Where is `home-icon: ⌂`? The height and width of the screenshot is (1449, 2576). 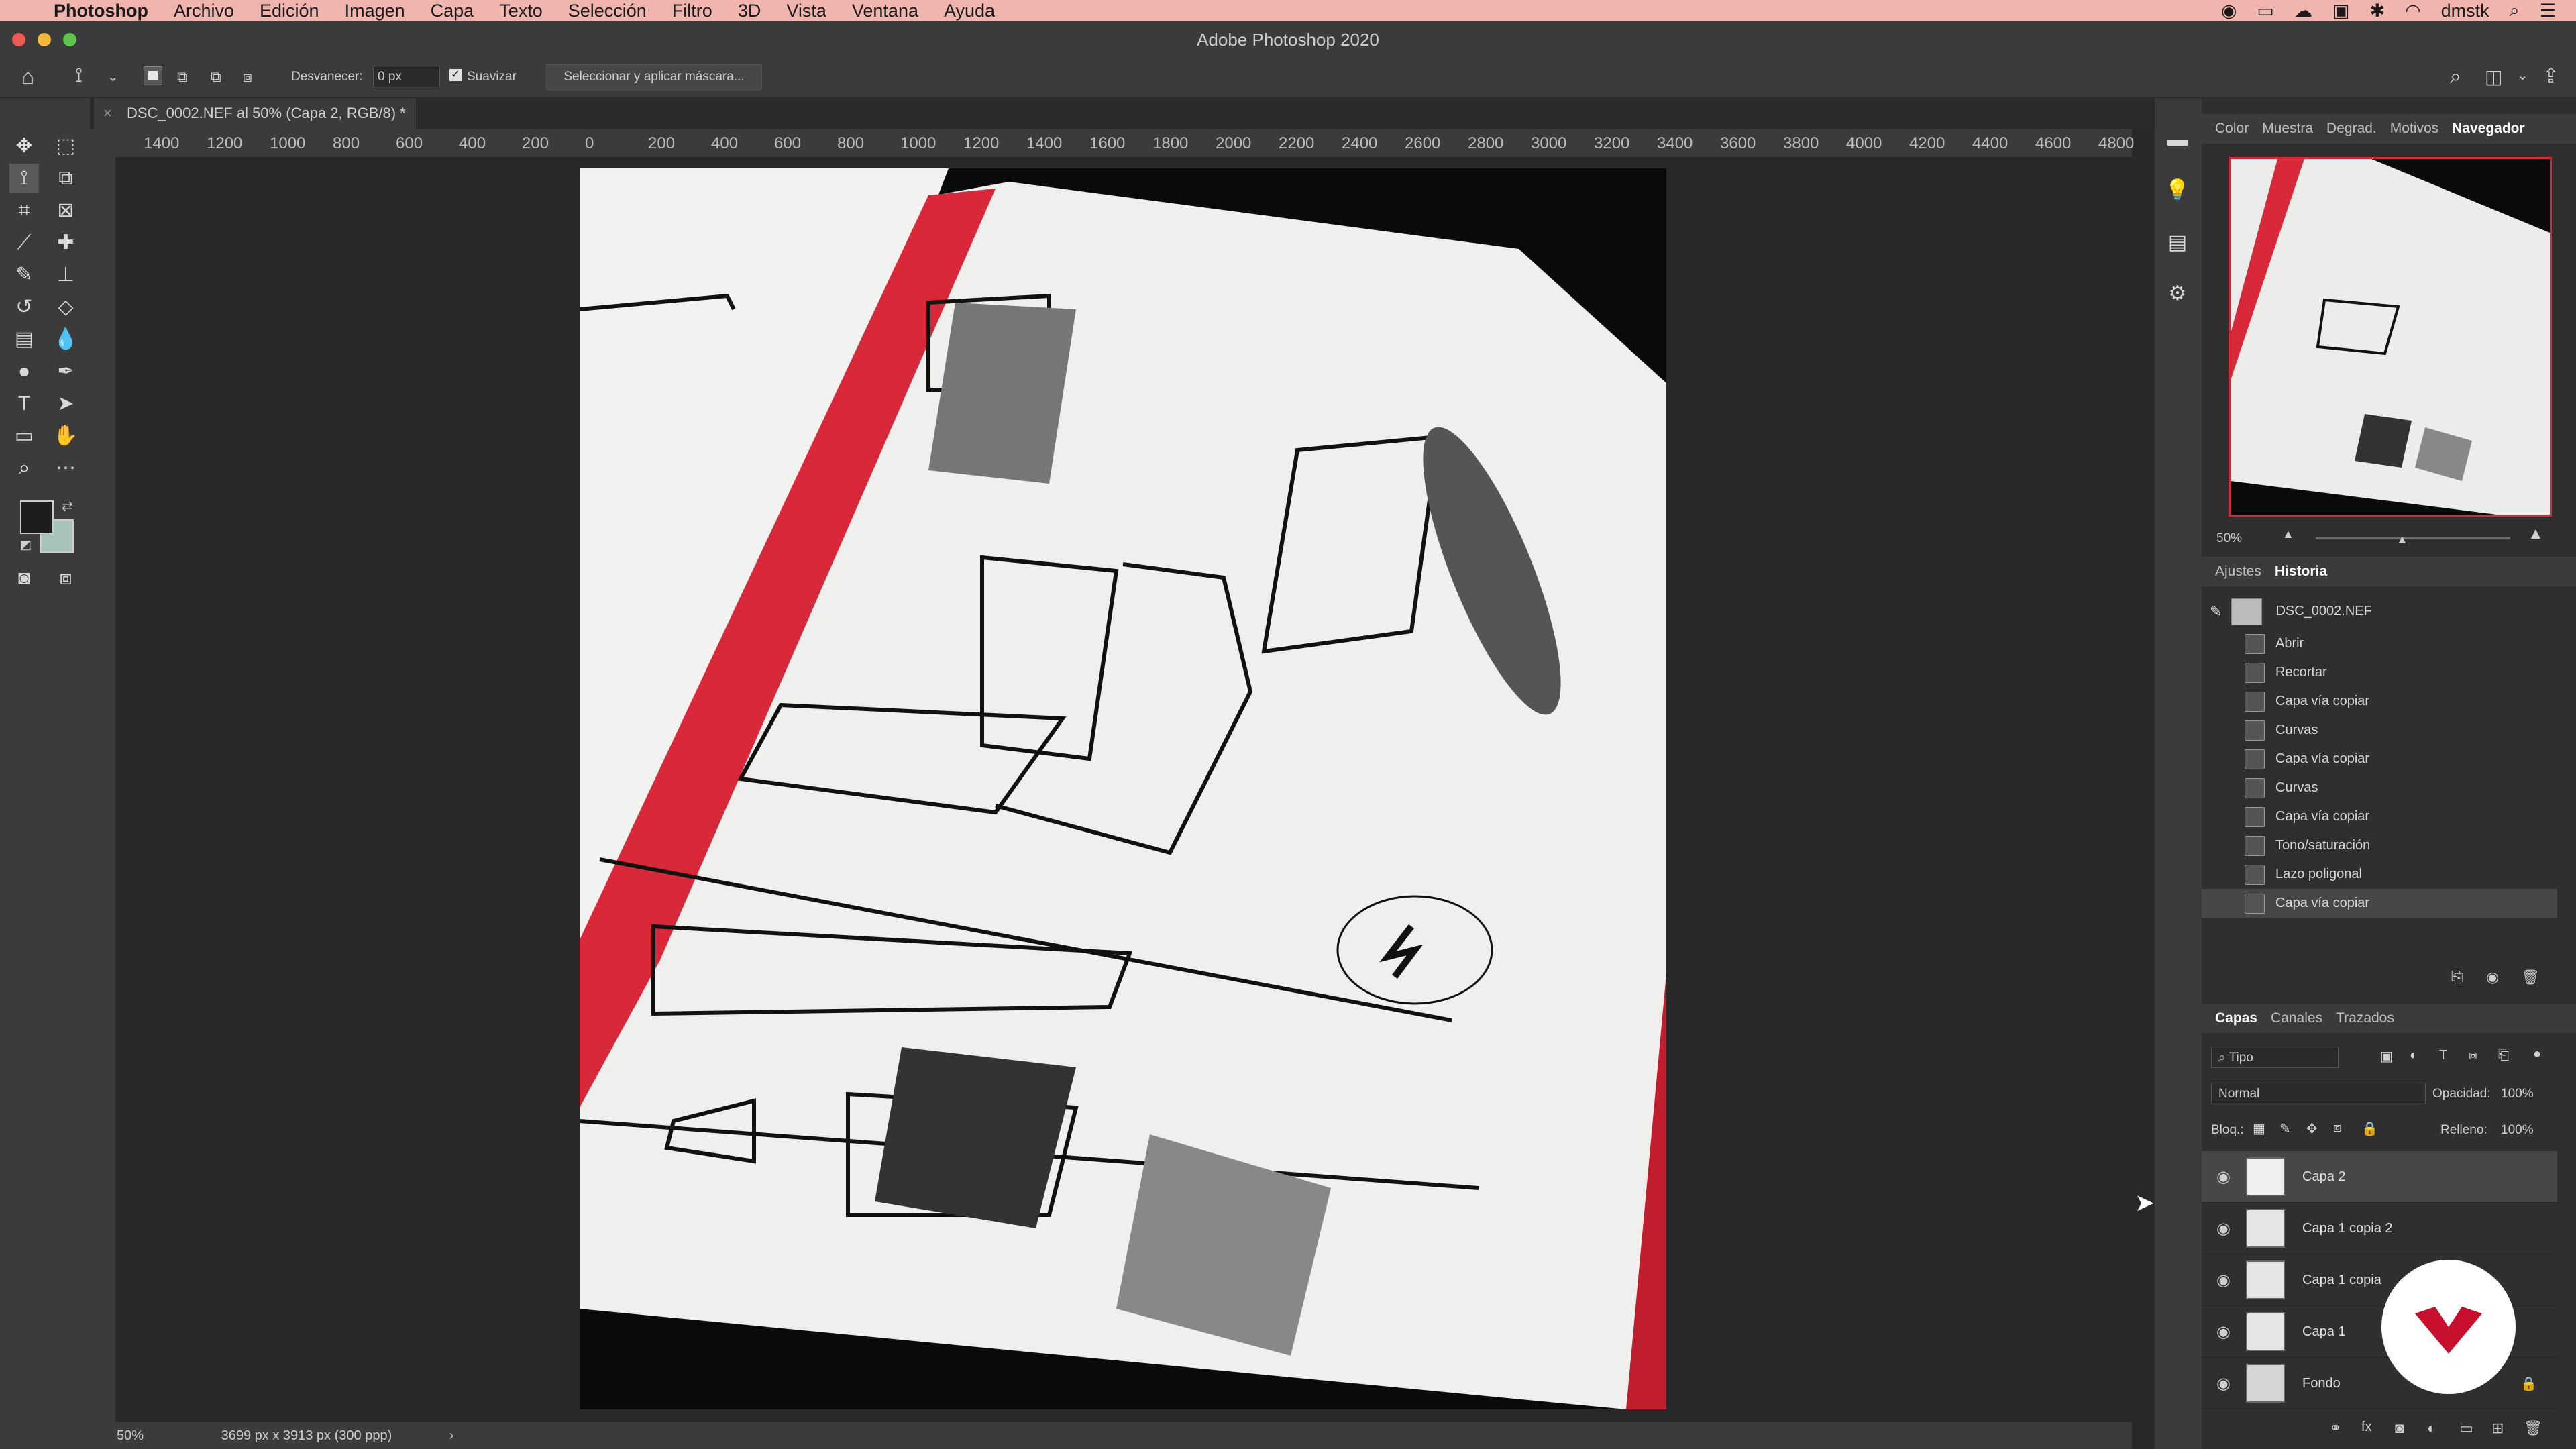 home-icon: ⌂ is located at coordinates (27, 76).